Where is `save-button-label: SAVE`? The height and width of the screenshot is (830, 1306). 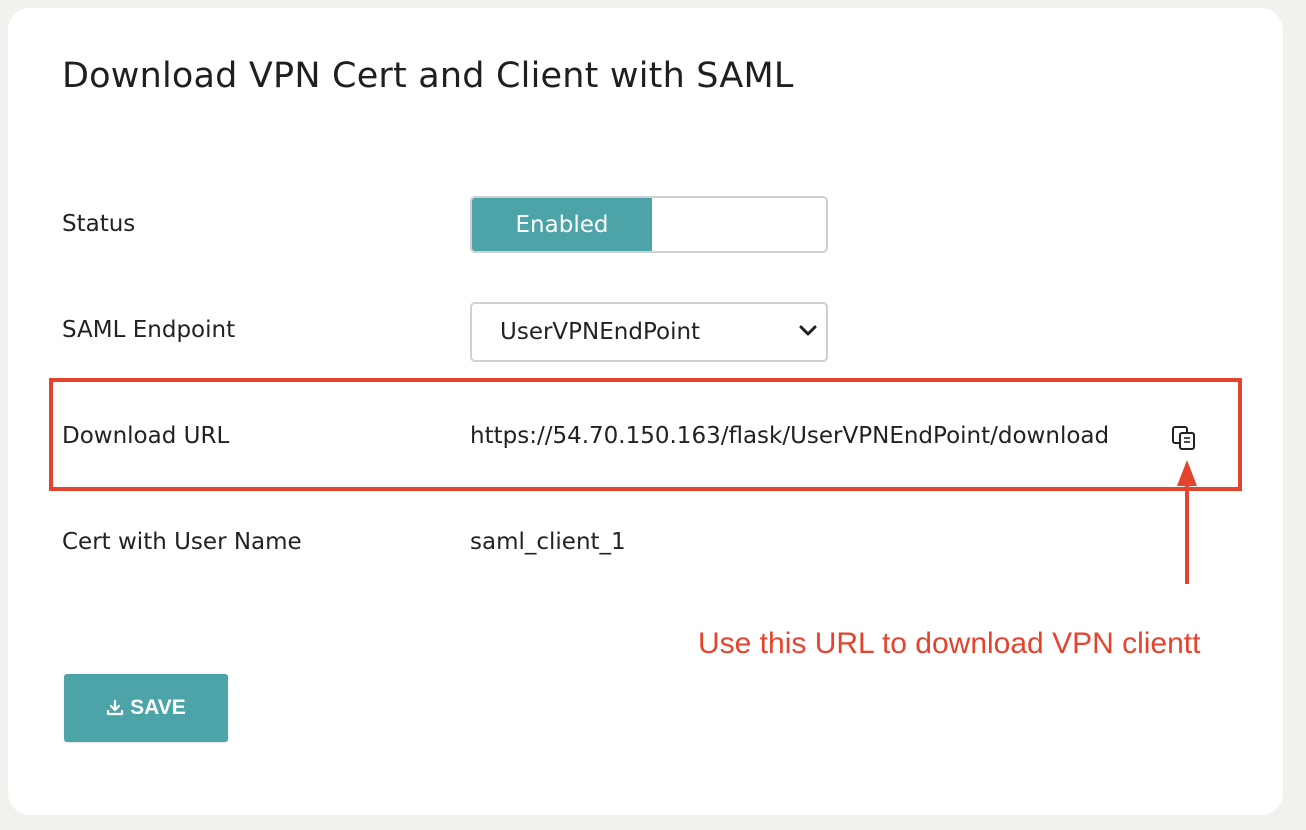 save-button-label: SAVE is located at coordinates (158, 707).